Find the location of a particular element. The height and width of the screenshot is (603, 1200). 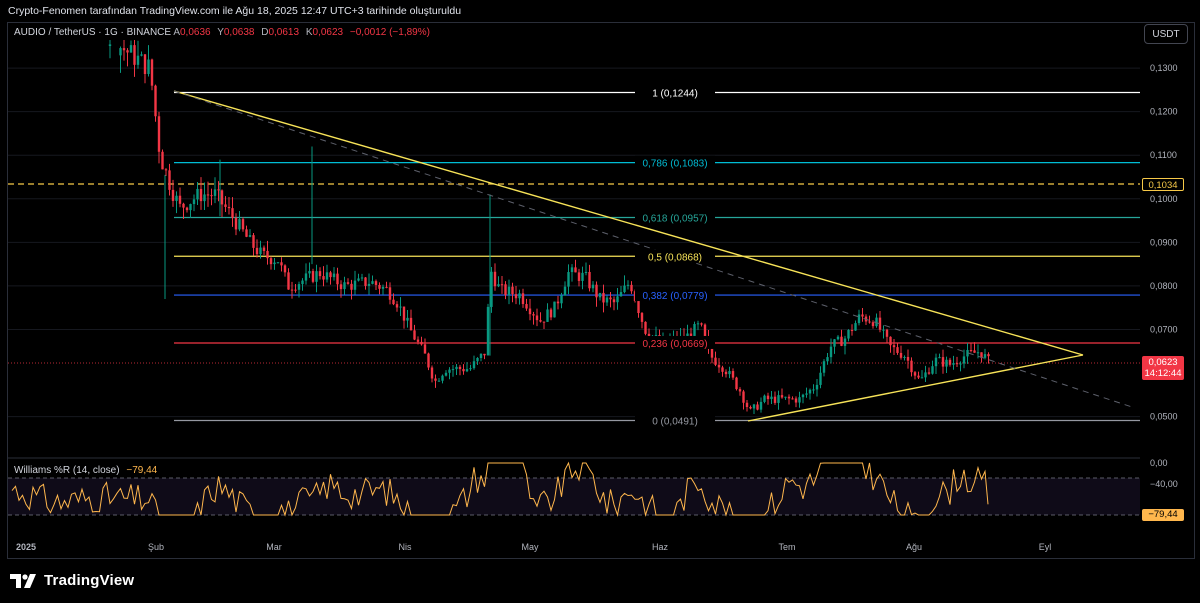

indicator-legend: Williams %R (14, close) −79,44 is located at coordinates (85, 470).